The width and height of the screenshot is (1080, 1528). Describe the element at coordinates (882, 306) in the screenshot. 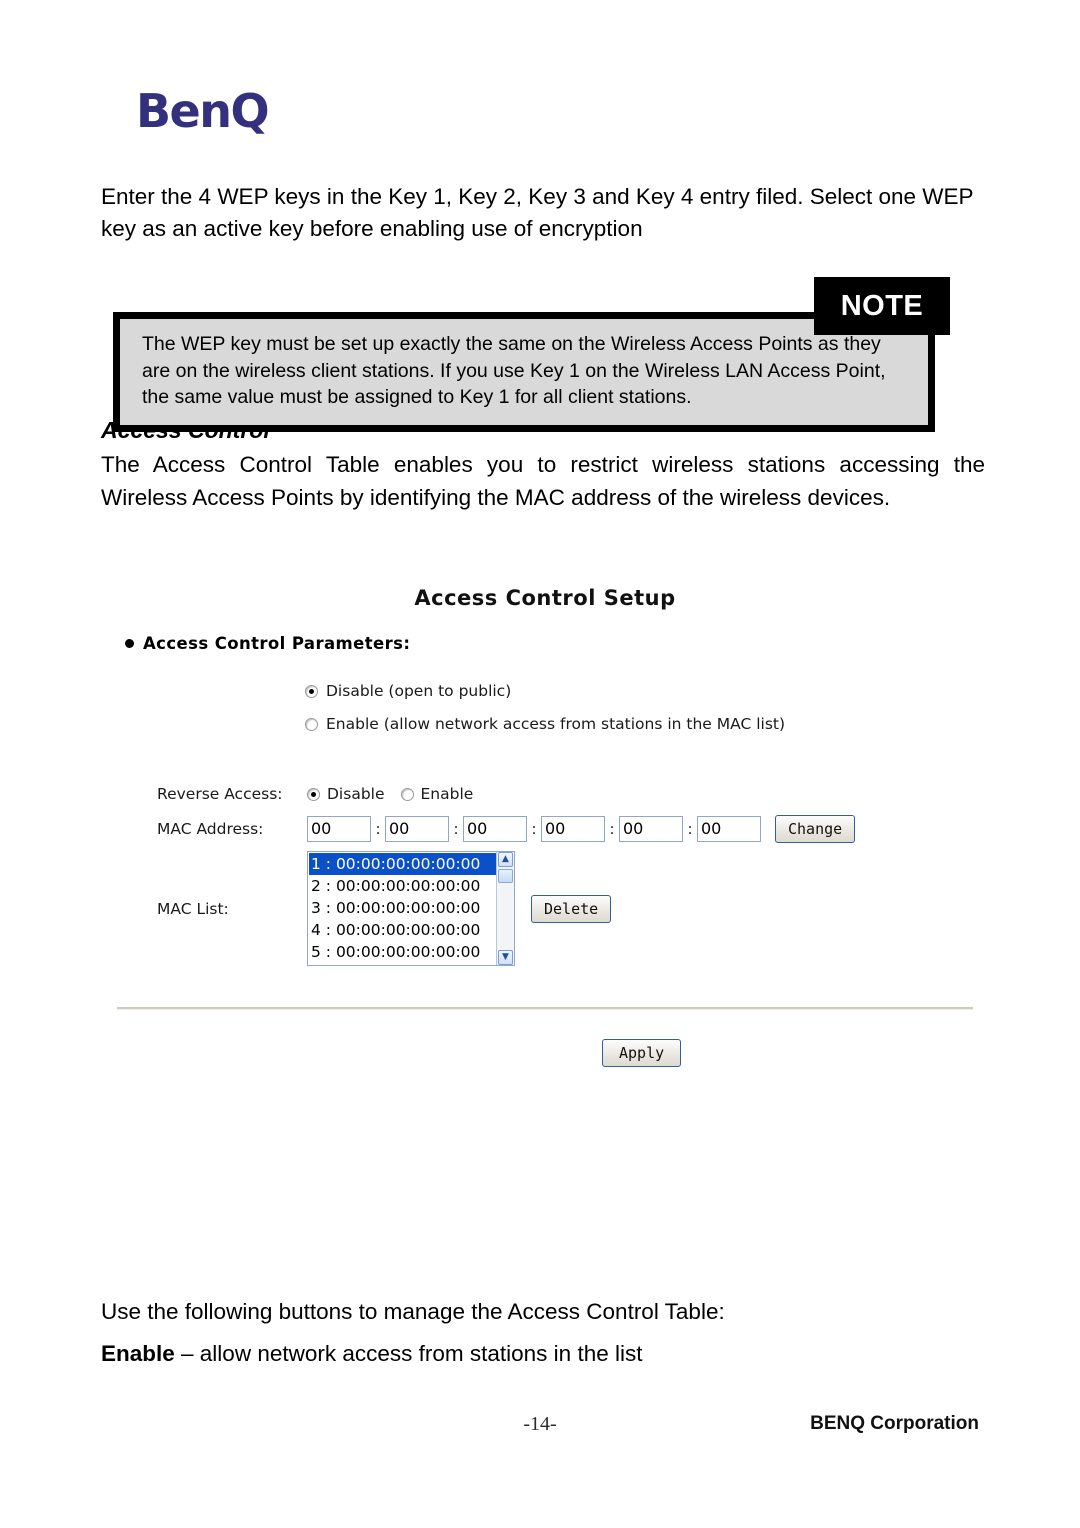

I see `note-tab-label: NOTE` at that location.